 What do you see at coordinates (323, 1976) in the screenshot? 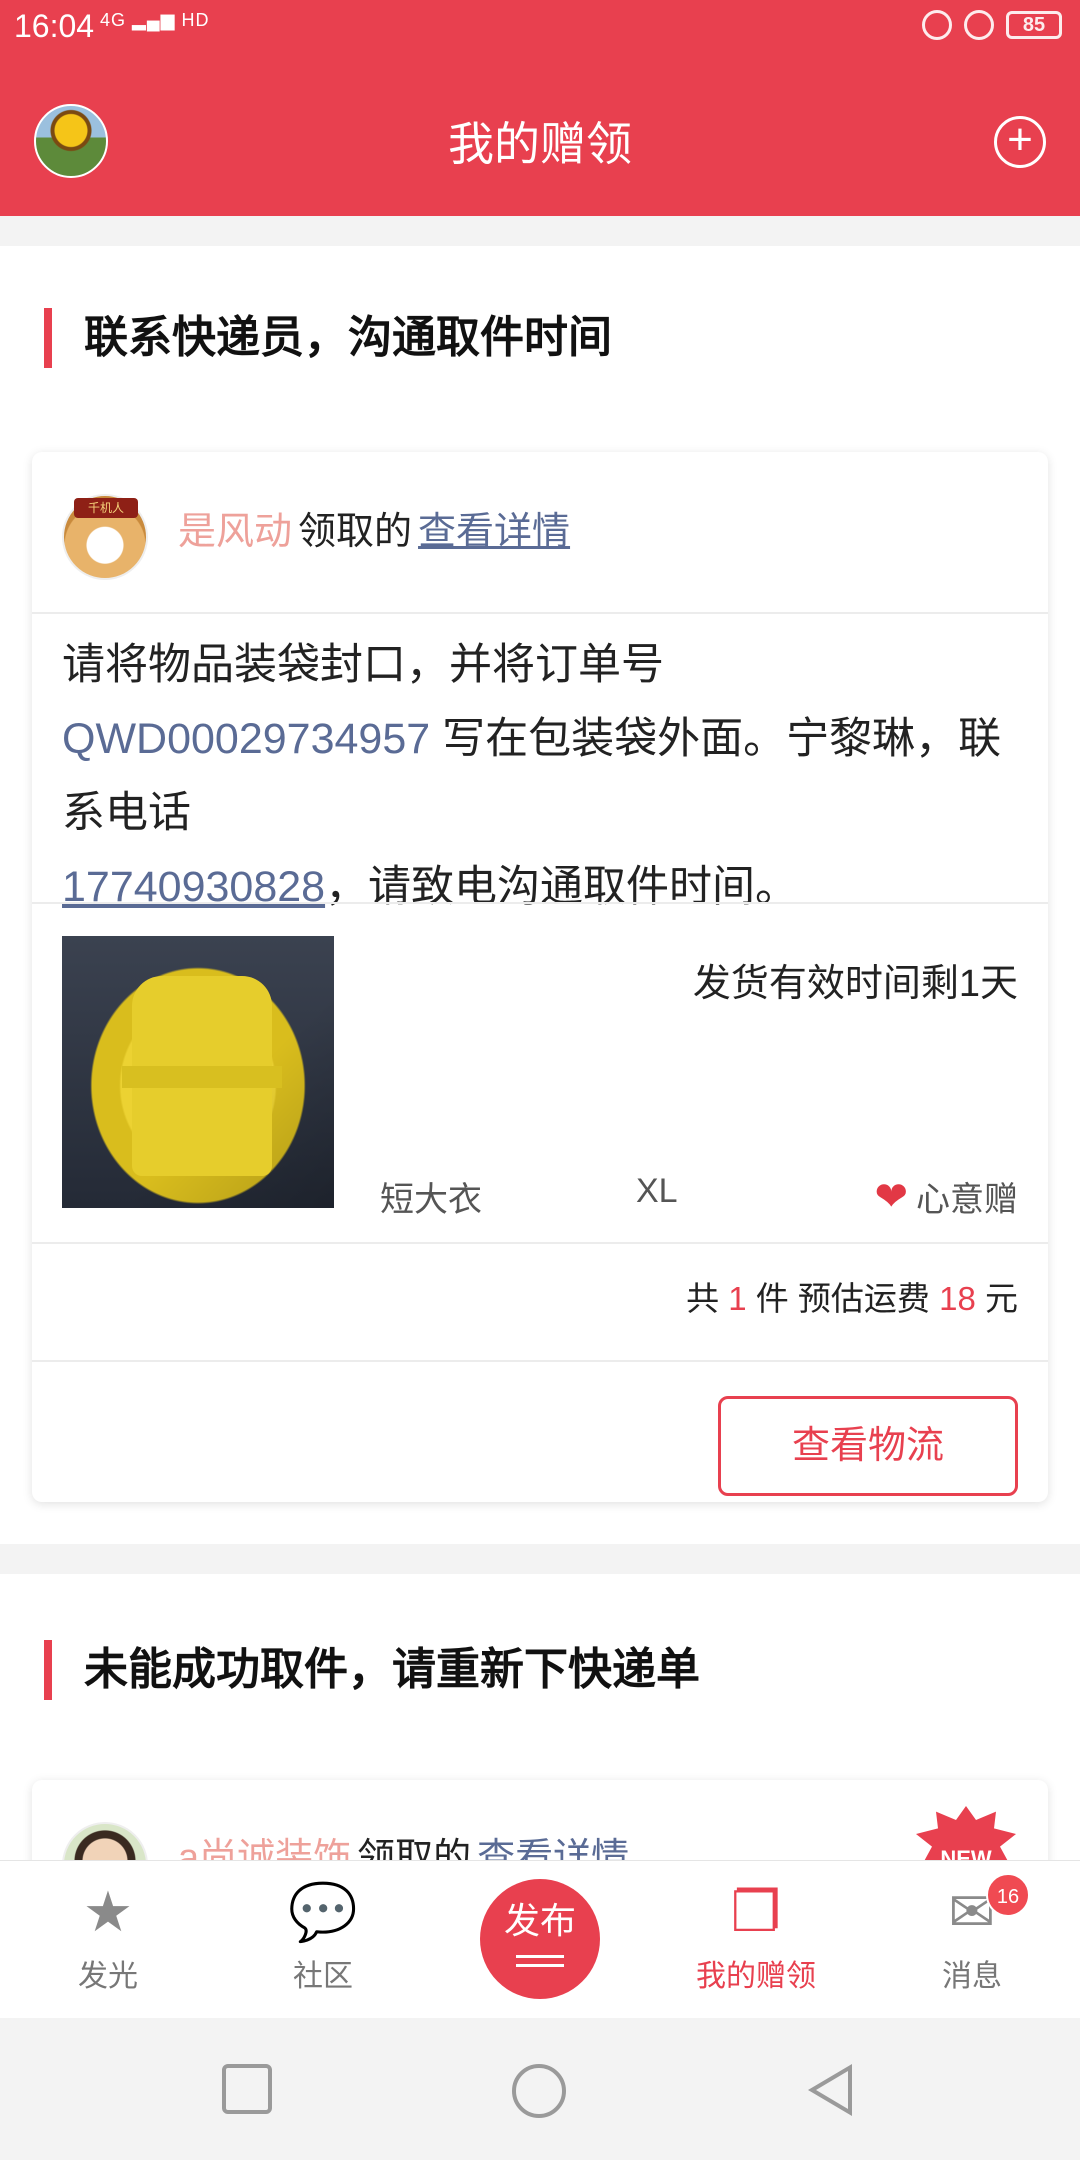
I see `tab-label: 社区` at bounding box center [323, 1976].